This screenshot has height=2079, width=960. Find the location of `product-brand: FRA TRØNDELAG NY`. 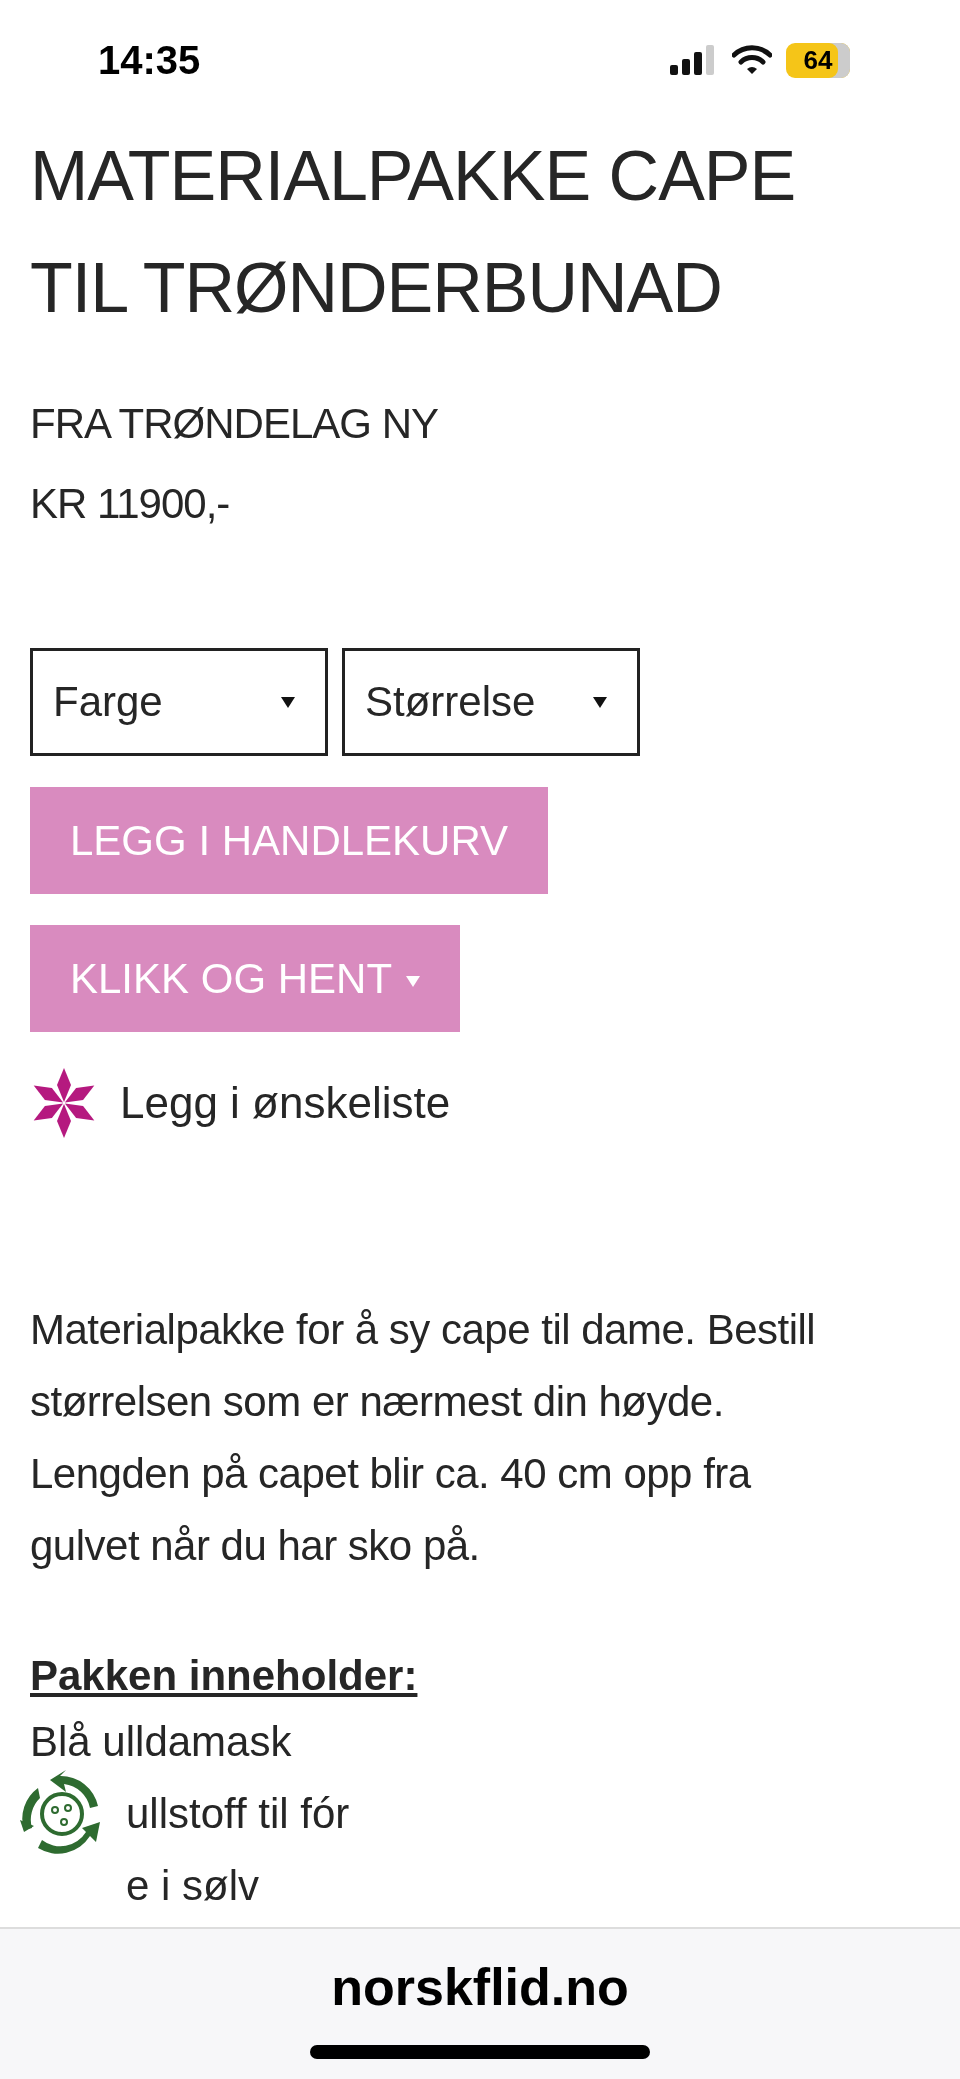

product-brand: FRA TRØNDELAG NY is located at coordinates (234, 424).